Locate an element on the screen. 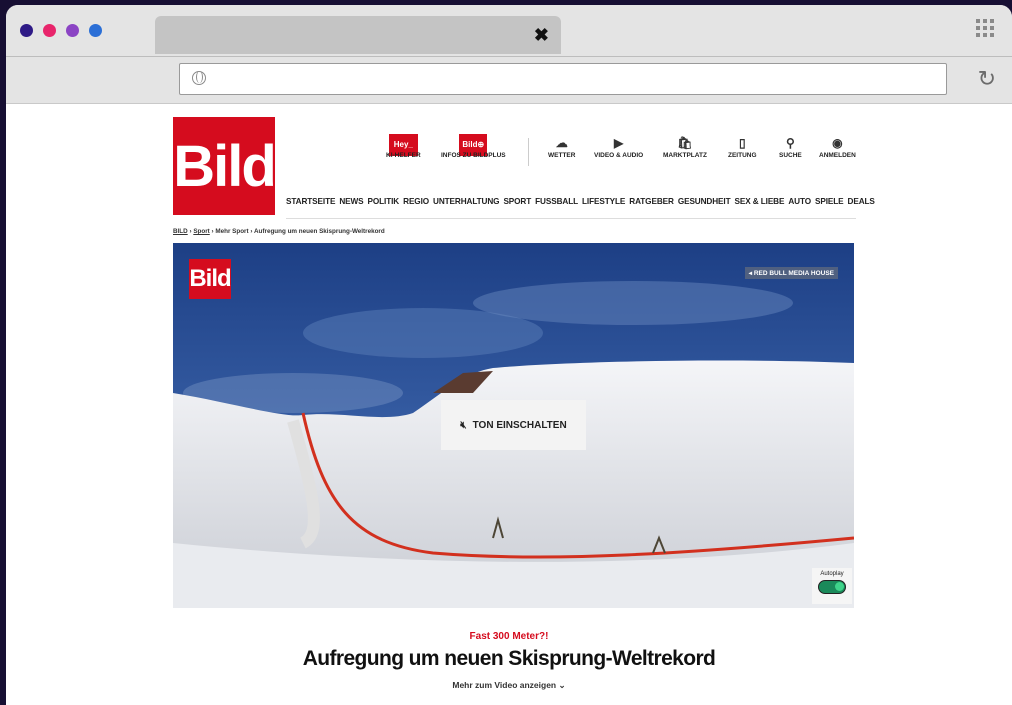 This screenshot has width=1012, height=705. nav-item-sport: SPORT is located at coordinates (517, 201).